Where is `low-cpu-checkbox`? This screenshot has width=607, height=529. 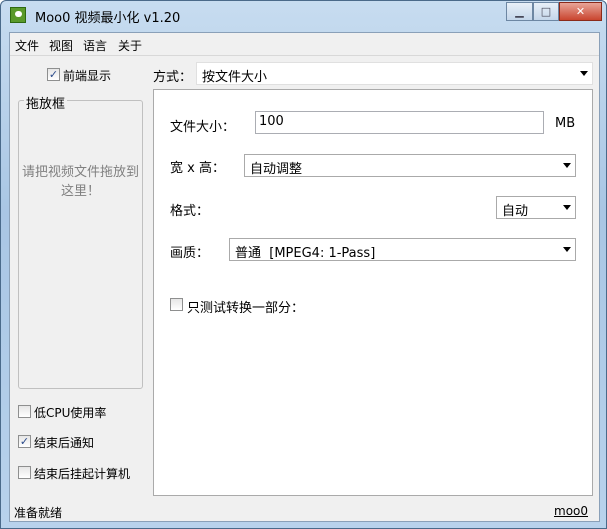 low-cpu-checkbox is located at coordinates (24, 411).